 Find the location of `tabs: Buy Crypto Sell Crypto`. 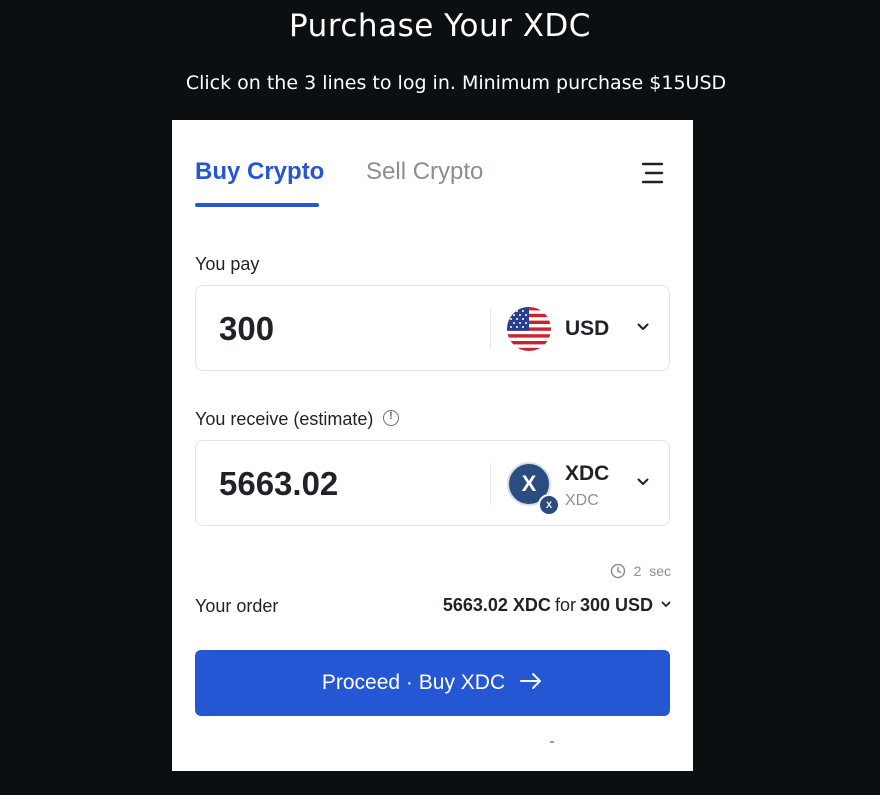

tabs: Buy Crypto Sell Crypto is located at coordinates (432, 183).